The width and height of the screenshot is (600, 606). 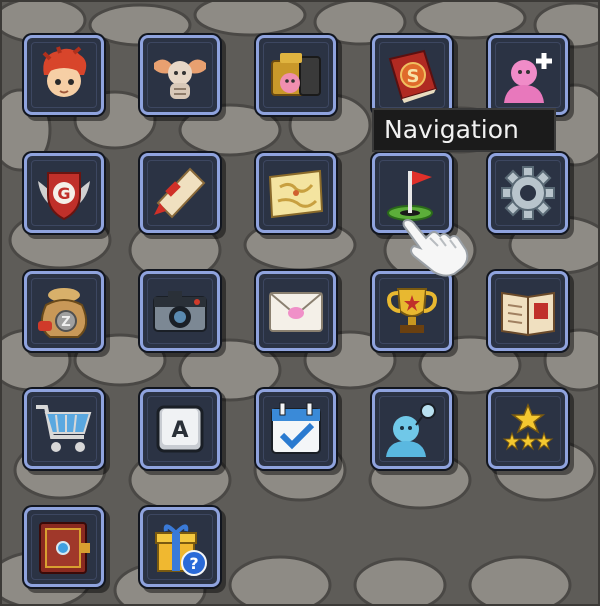 I want to click on chat-icon, so click(x=411, y=430).